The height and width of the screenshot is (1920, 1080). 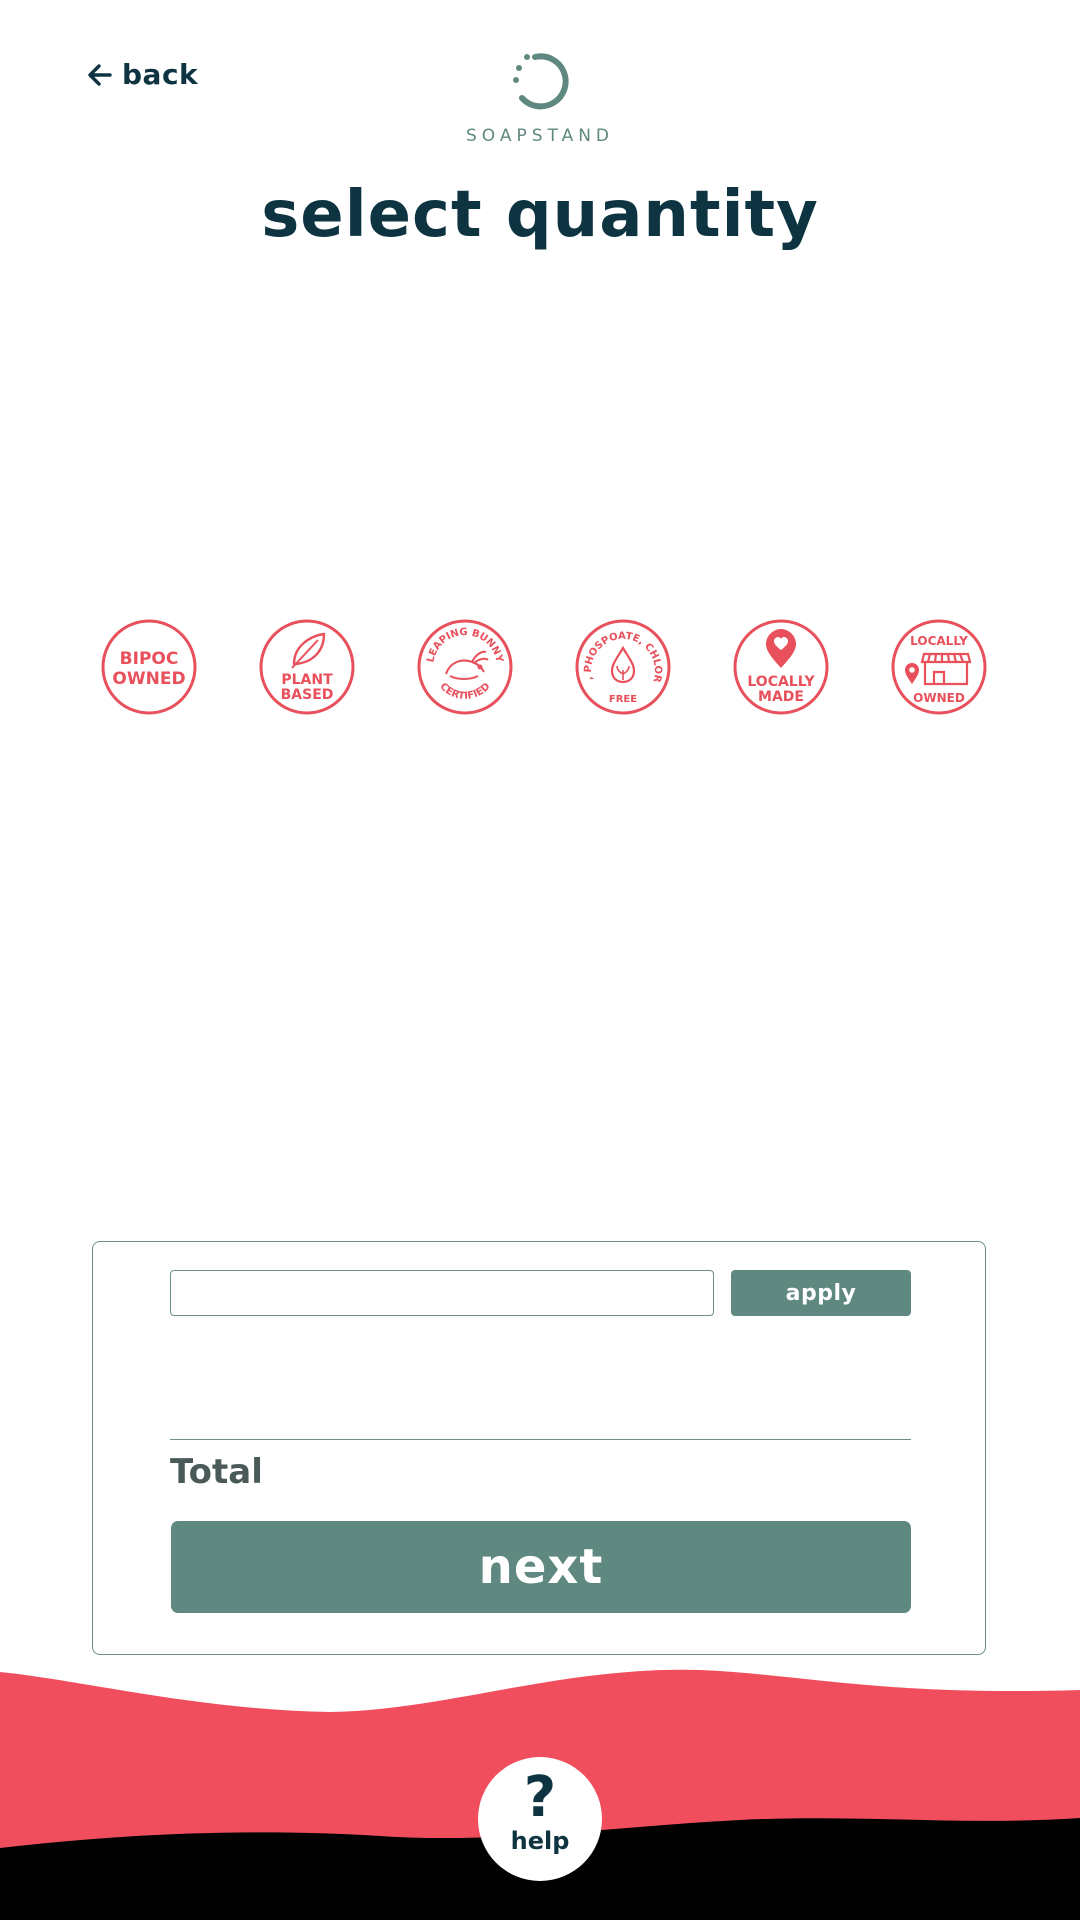 I want to click on next-button: next, so click(x=541, y=1567).